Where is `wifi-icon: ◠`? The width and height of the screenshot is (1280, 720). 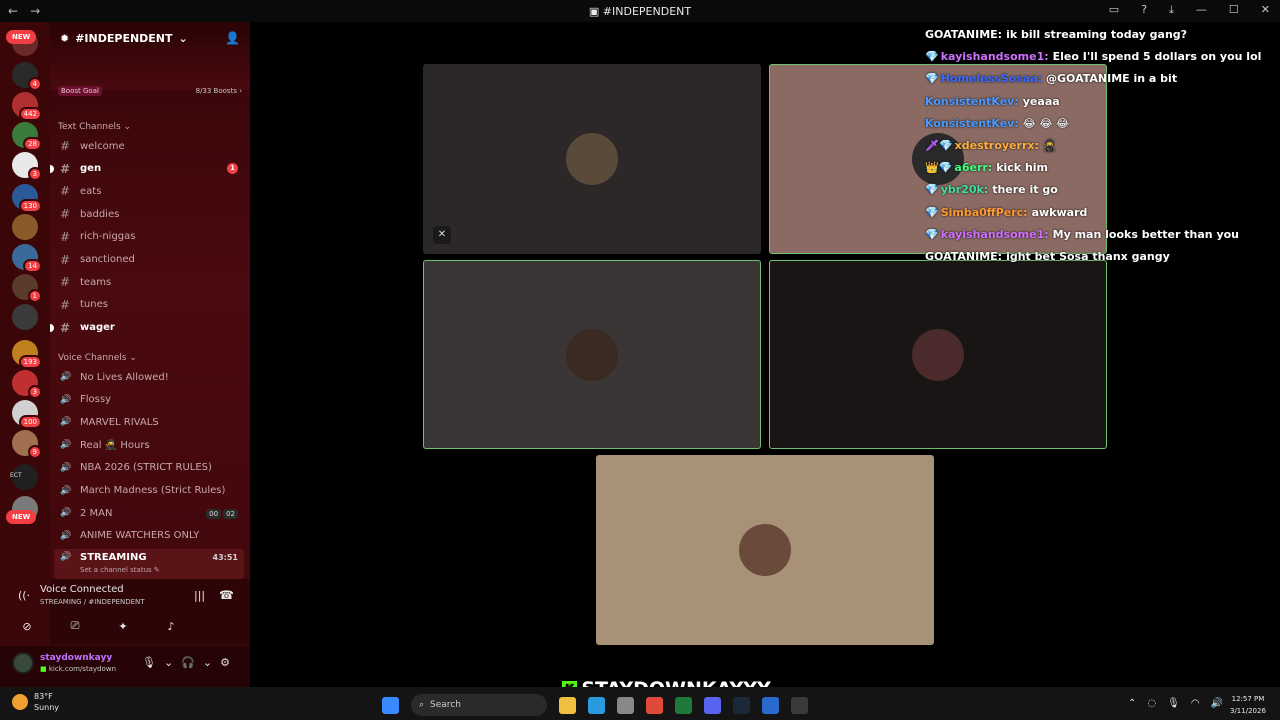 wifi-icon: ◠ is located at coordinates (1195, 703).